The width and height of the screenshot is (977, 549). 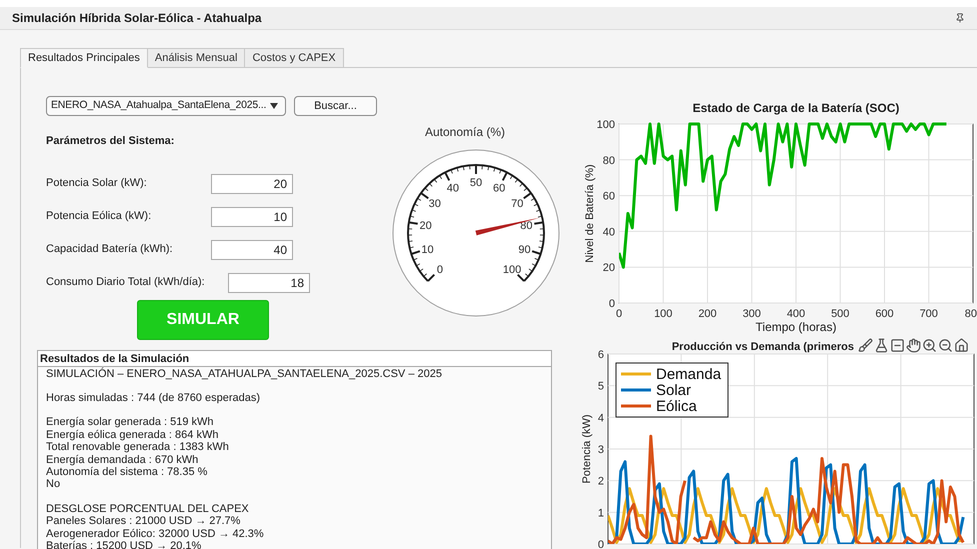 What do you see at coordinates (601, 482) in the screenshot?
I see `axis-tick-label: 2` at bounding box center [601, 482].